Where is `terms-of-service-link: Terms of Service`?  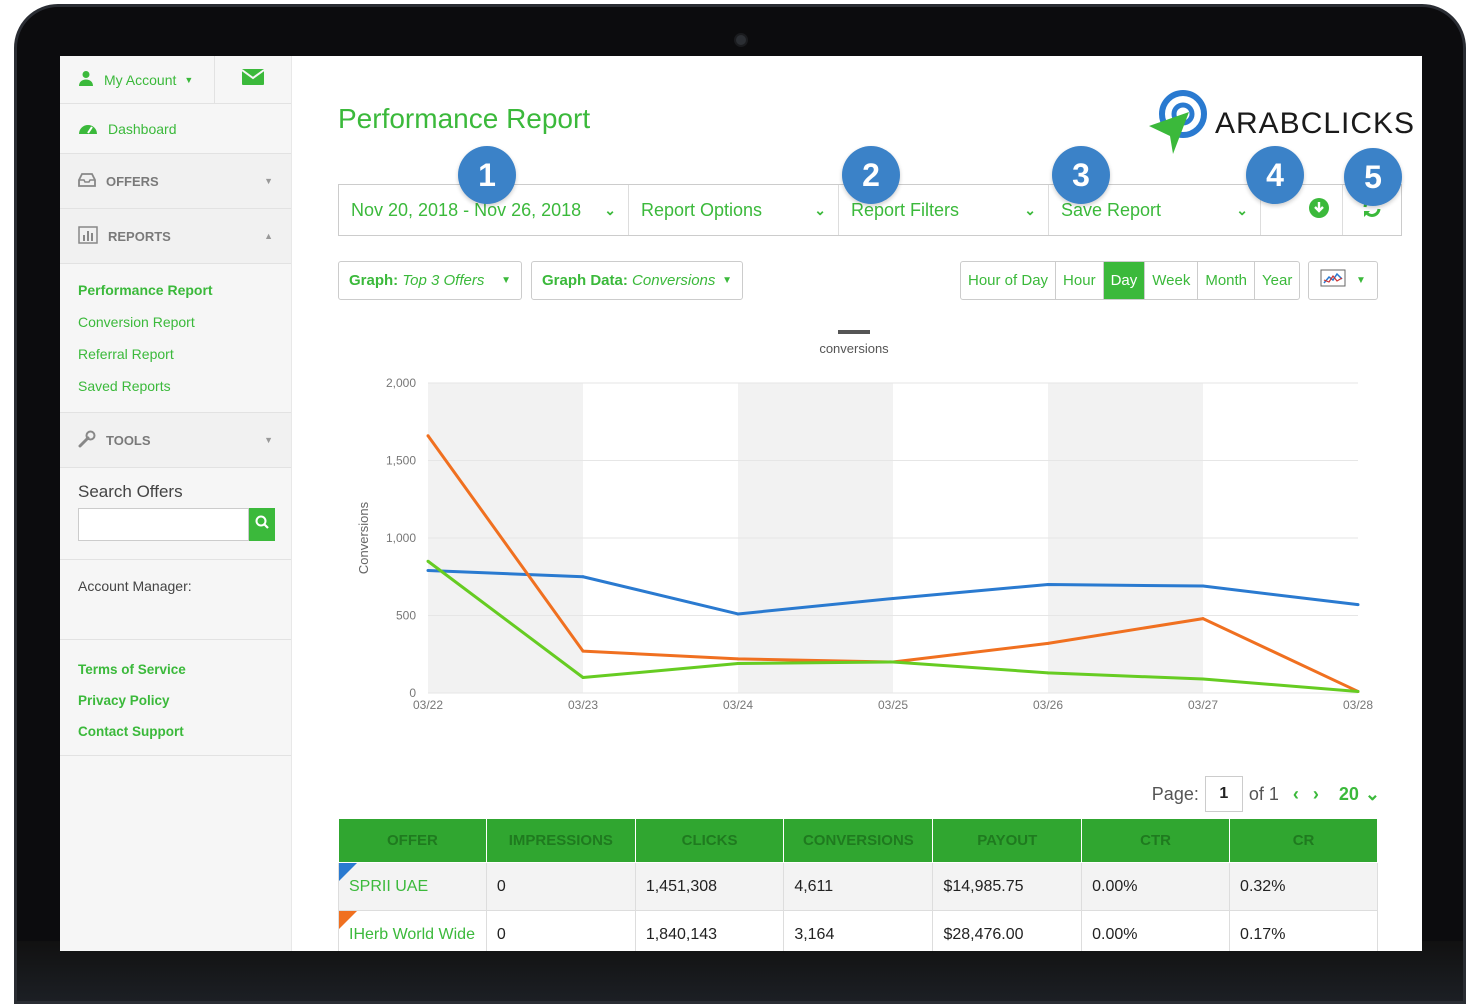
terms-of-service-link: Terms of Service is located at coordinates (184, 669).